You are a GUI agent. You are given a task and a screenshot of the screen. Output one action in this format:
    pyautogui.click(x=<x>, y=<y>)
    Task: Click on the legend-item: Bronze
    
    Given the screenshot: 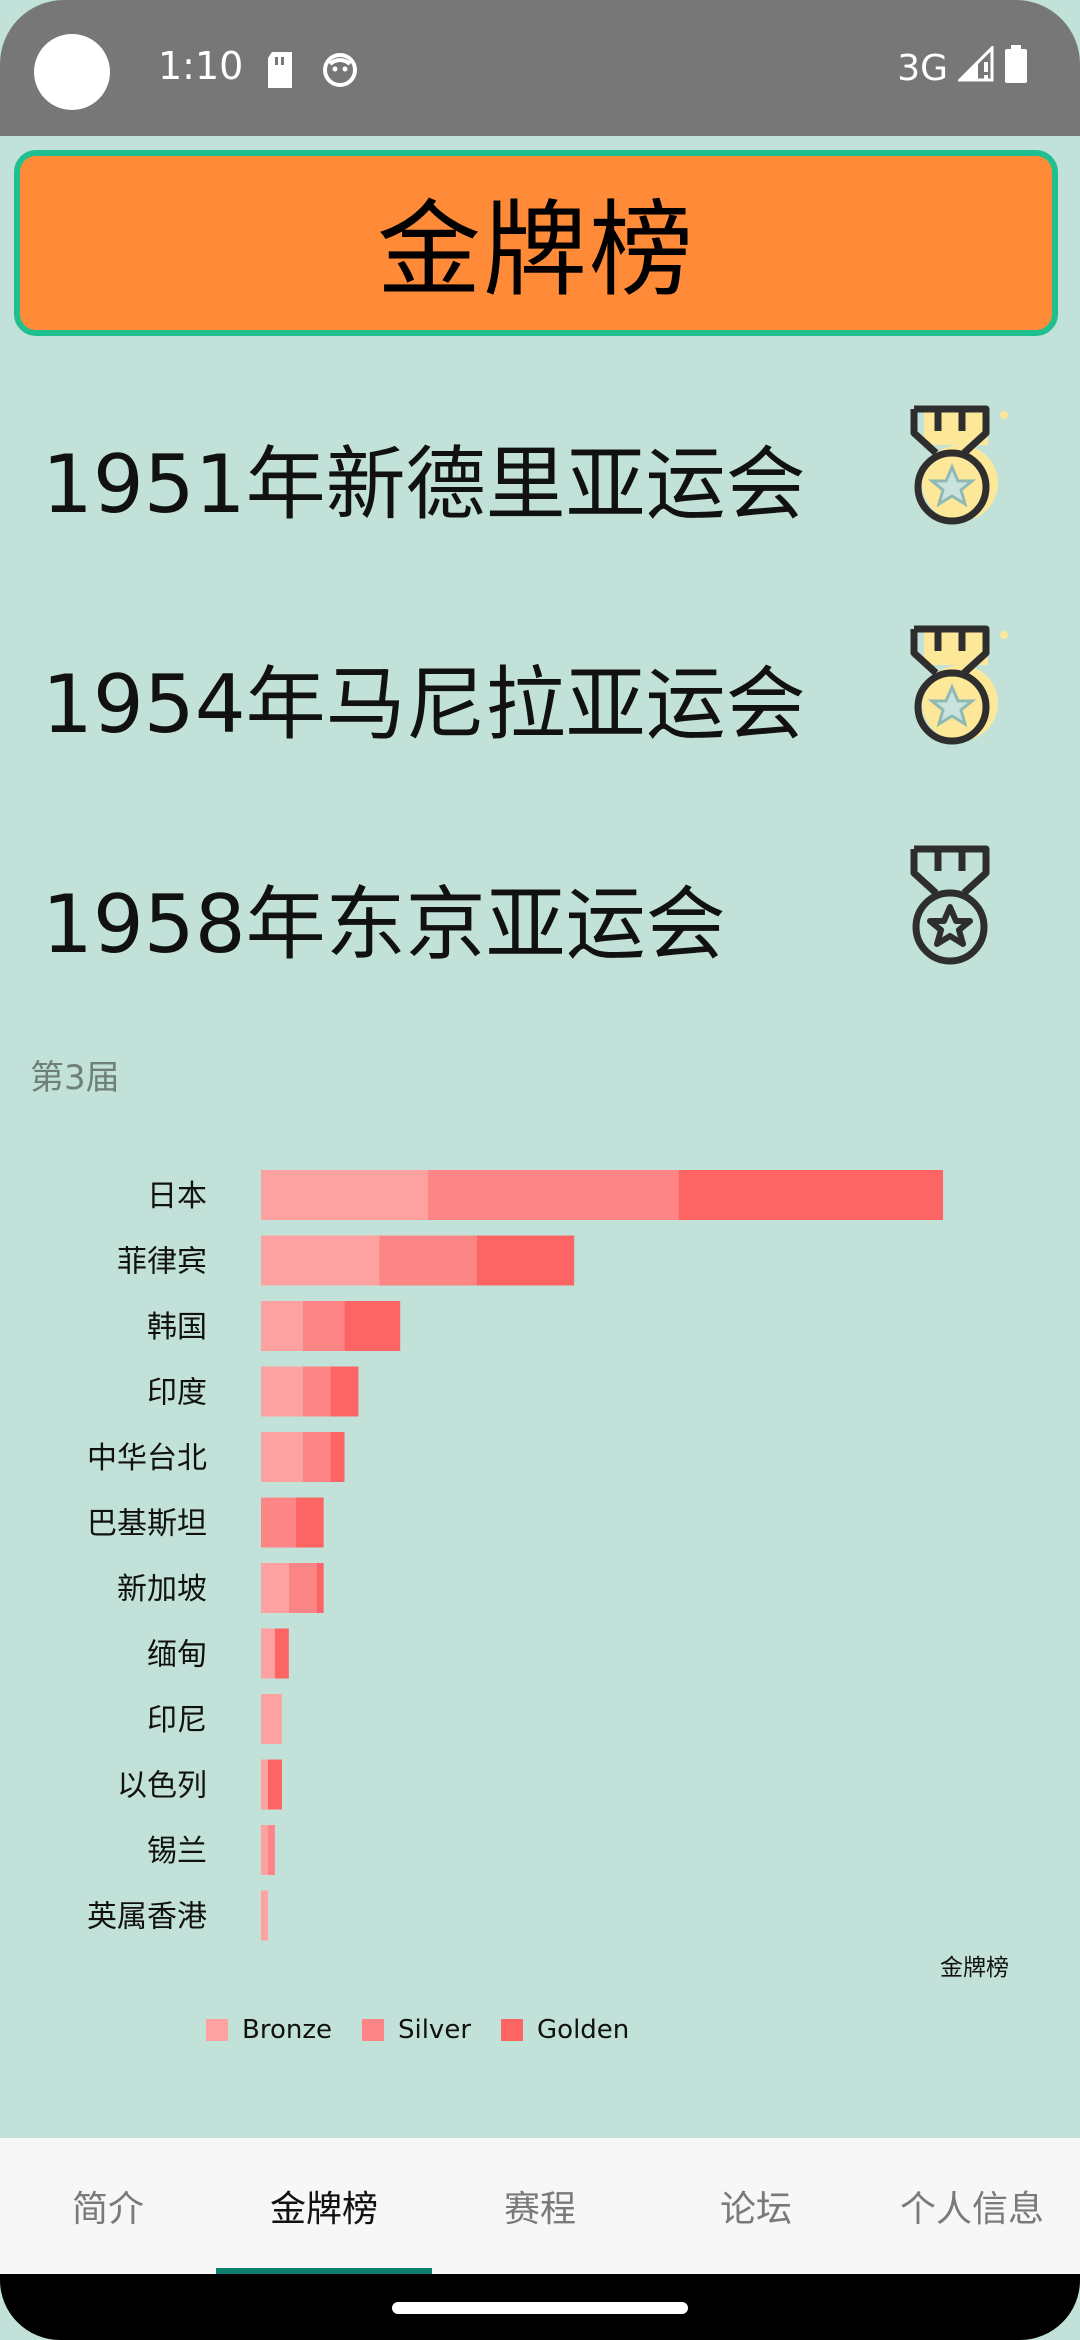 What is the action you would take?
    pyautogui.click(x=269, y=2030)
    